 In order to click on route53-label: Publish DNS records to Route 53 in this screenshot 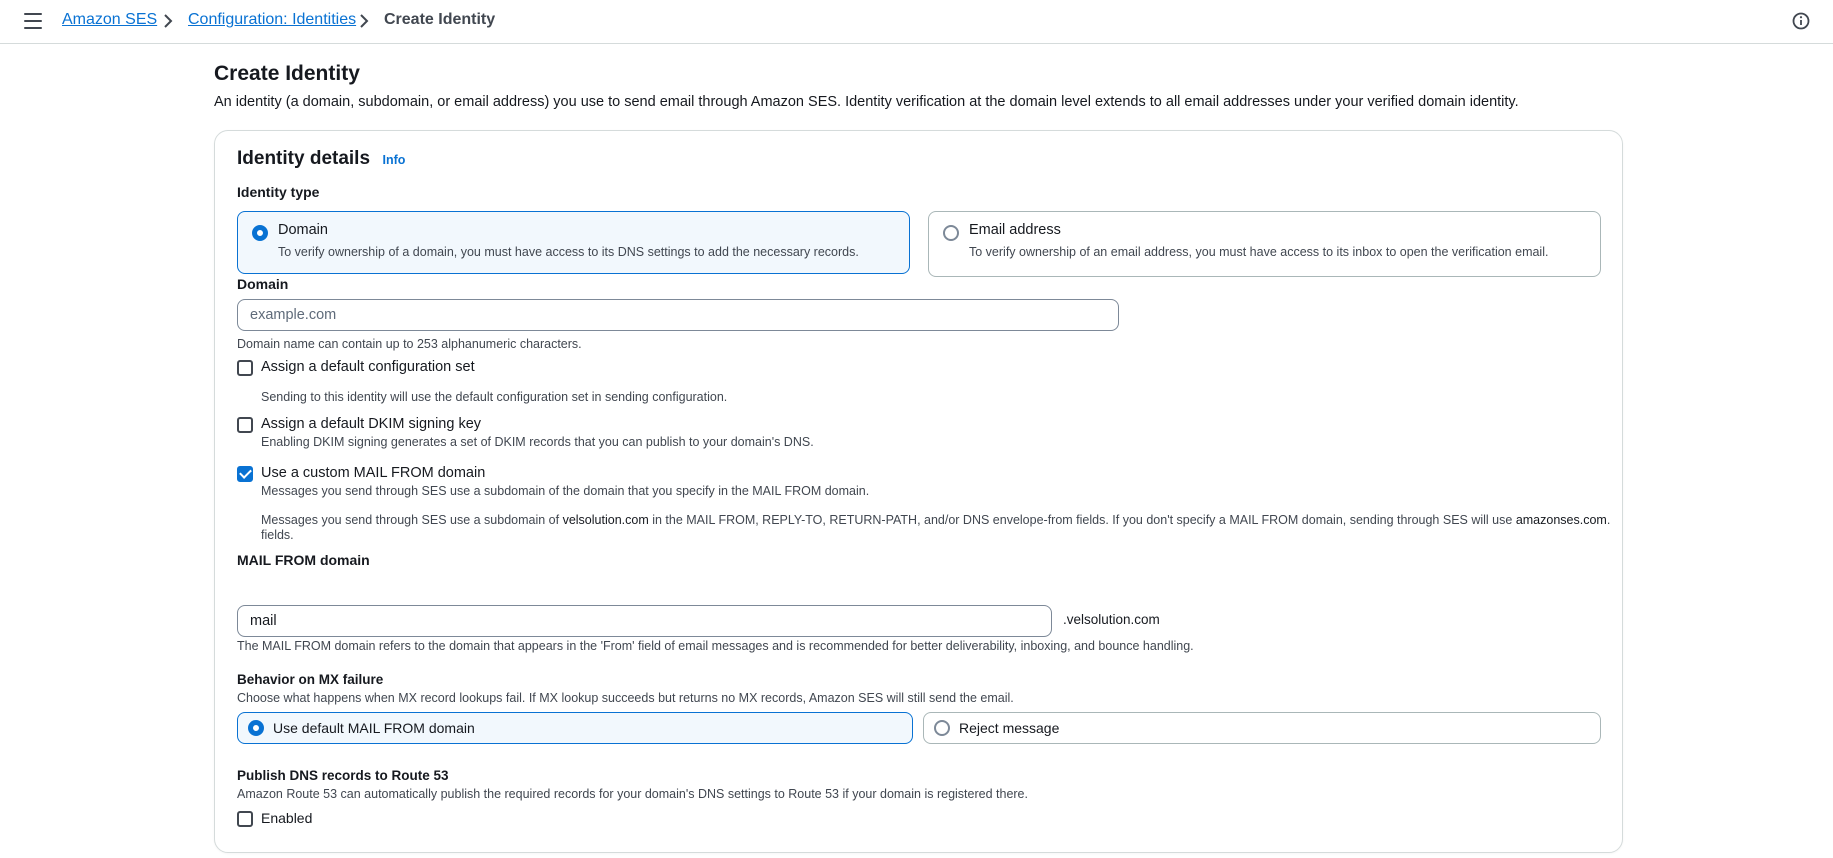, I will do `click(343, 775)`.